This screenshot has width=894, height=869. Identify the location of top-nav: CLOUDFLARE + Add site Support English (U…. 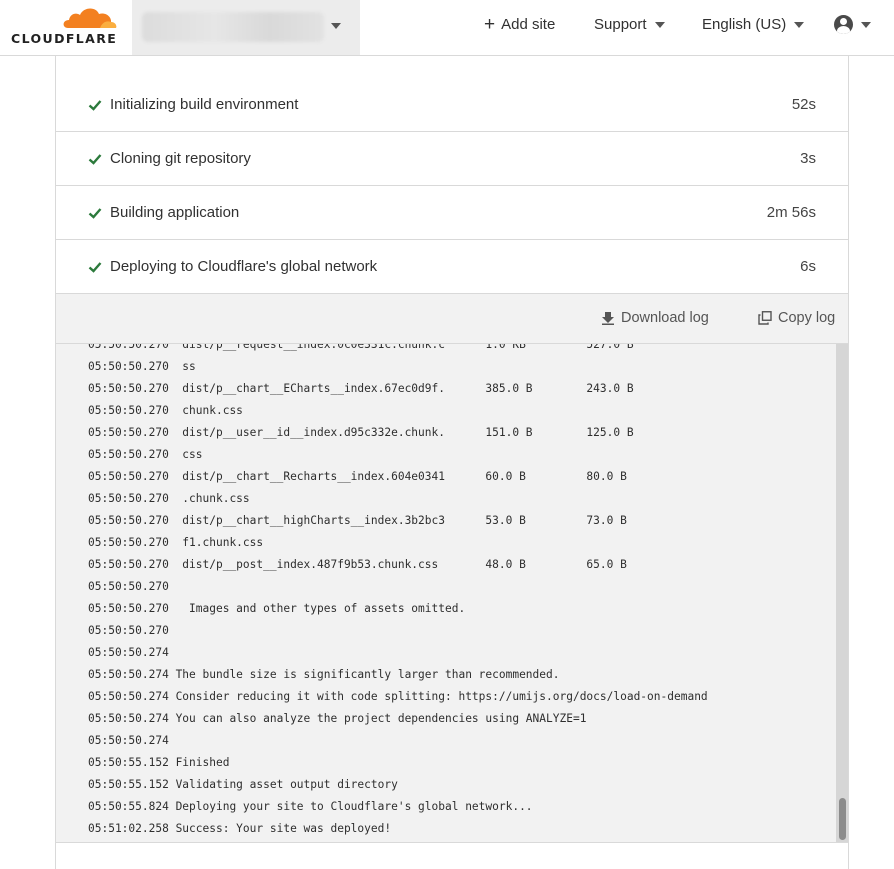
(447, 28).